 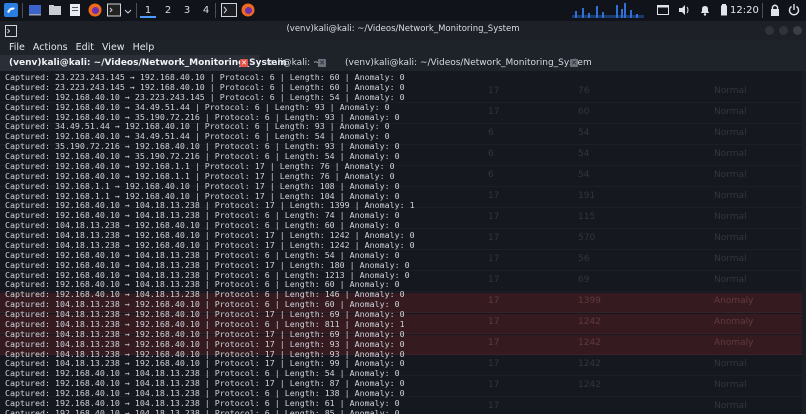 I want to click on minimize-button, so click(x=769, y=30).